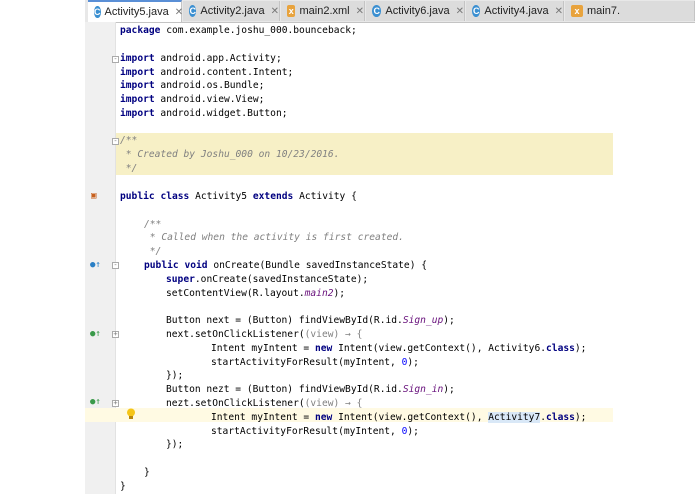 This screenshot has height=494, width=695. Describe the element at coordinates (323, 11) in the screenshot. I see `tab-main2: x main2.xml ✕` at that location.